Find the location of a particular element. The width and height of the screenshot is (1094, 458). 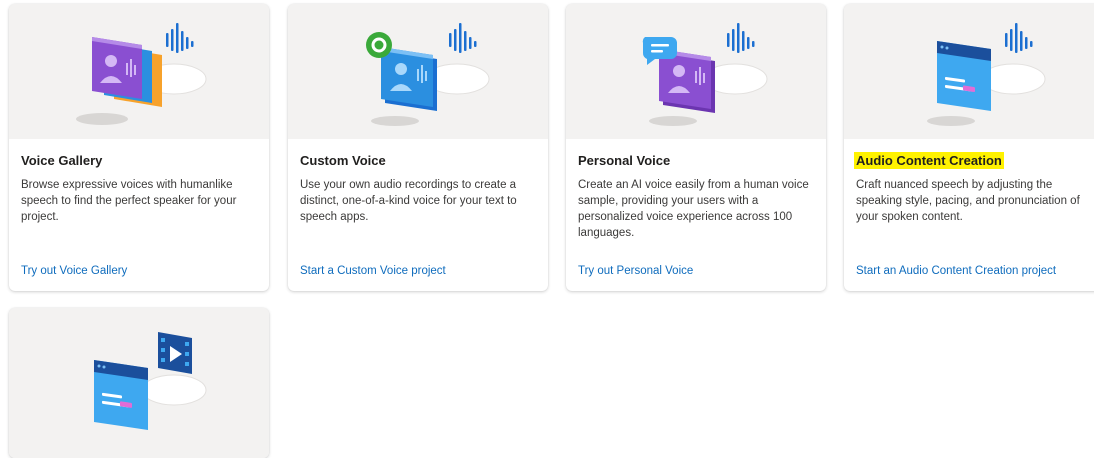

try-voice-gallery-link: Try out Voice Gallery is located at coordinates (74, 271).